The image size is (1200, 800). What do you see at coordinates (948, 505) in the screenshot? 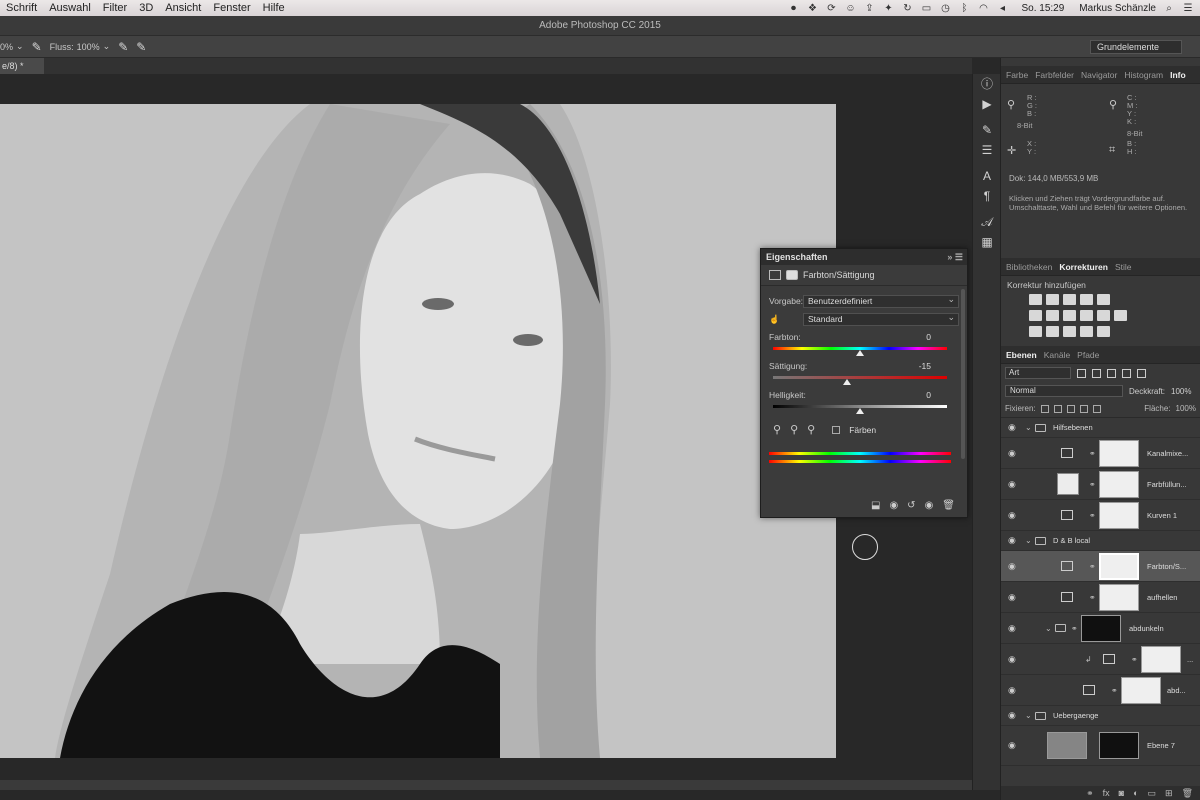
I see `trash-icon: 🗑` at bounding box center [948, 505].